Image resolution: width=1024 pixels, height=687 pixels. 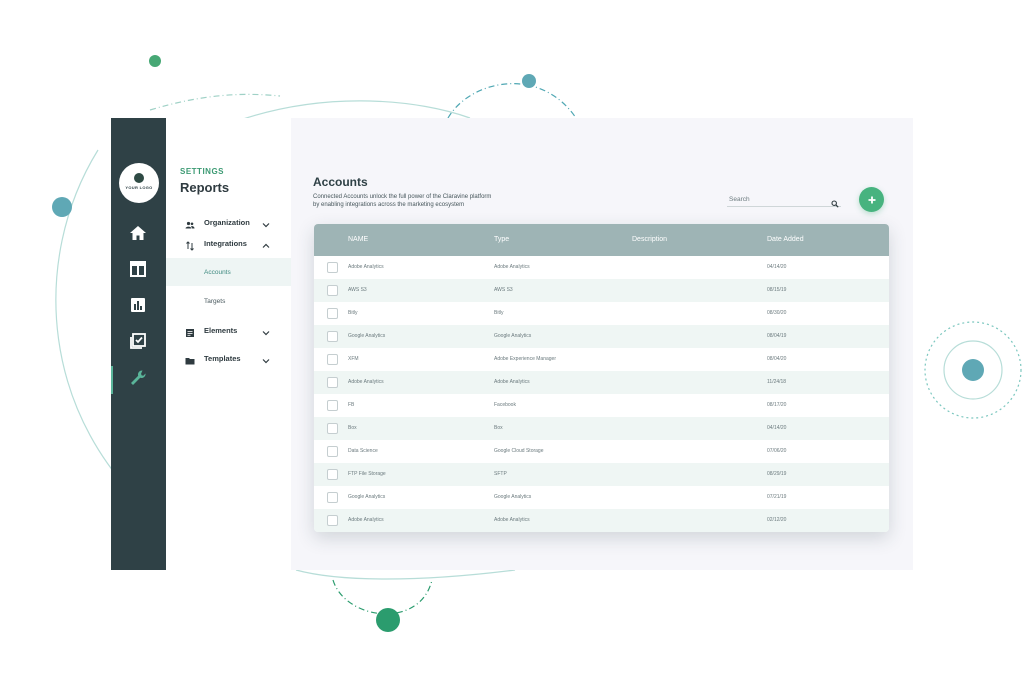 What do you see at coordinates (601, 359) in the screenshot?
I see `table-row: XFM Adobe Experience Manager 08/04/20` at bounding box center [601, 359].